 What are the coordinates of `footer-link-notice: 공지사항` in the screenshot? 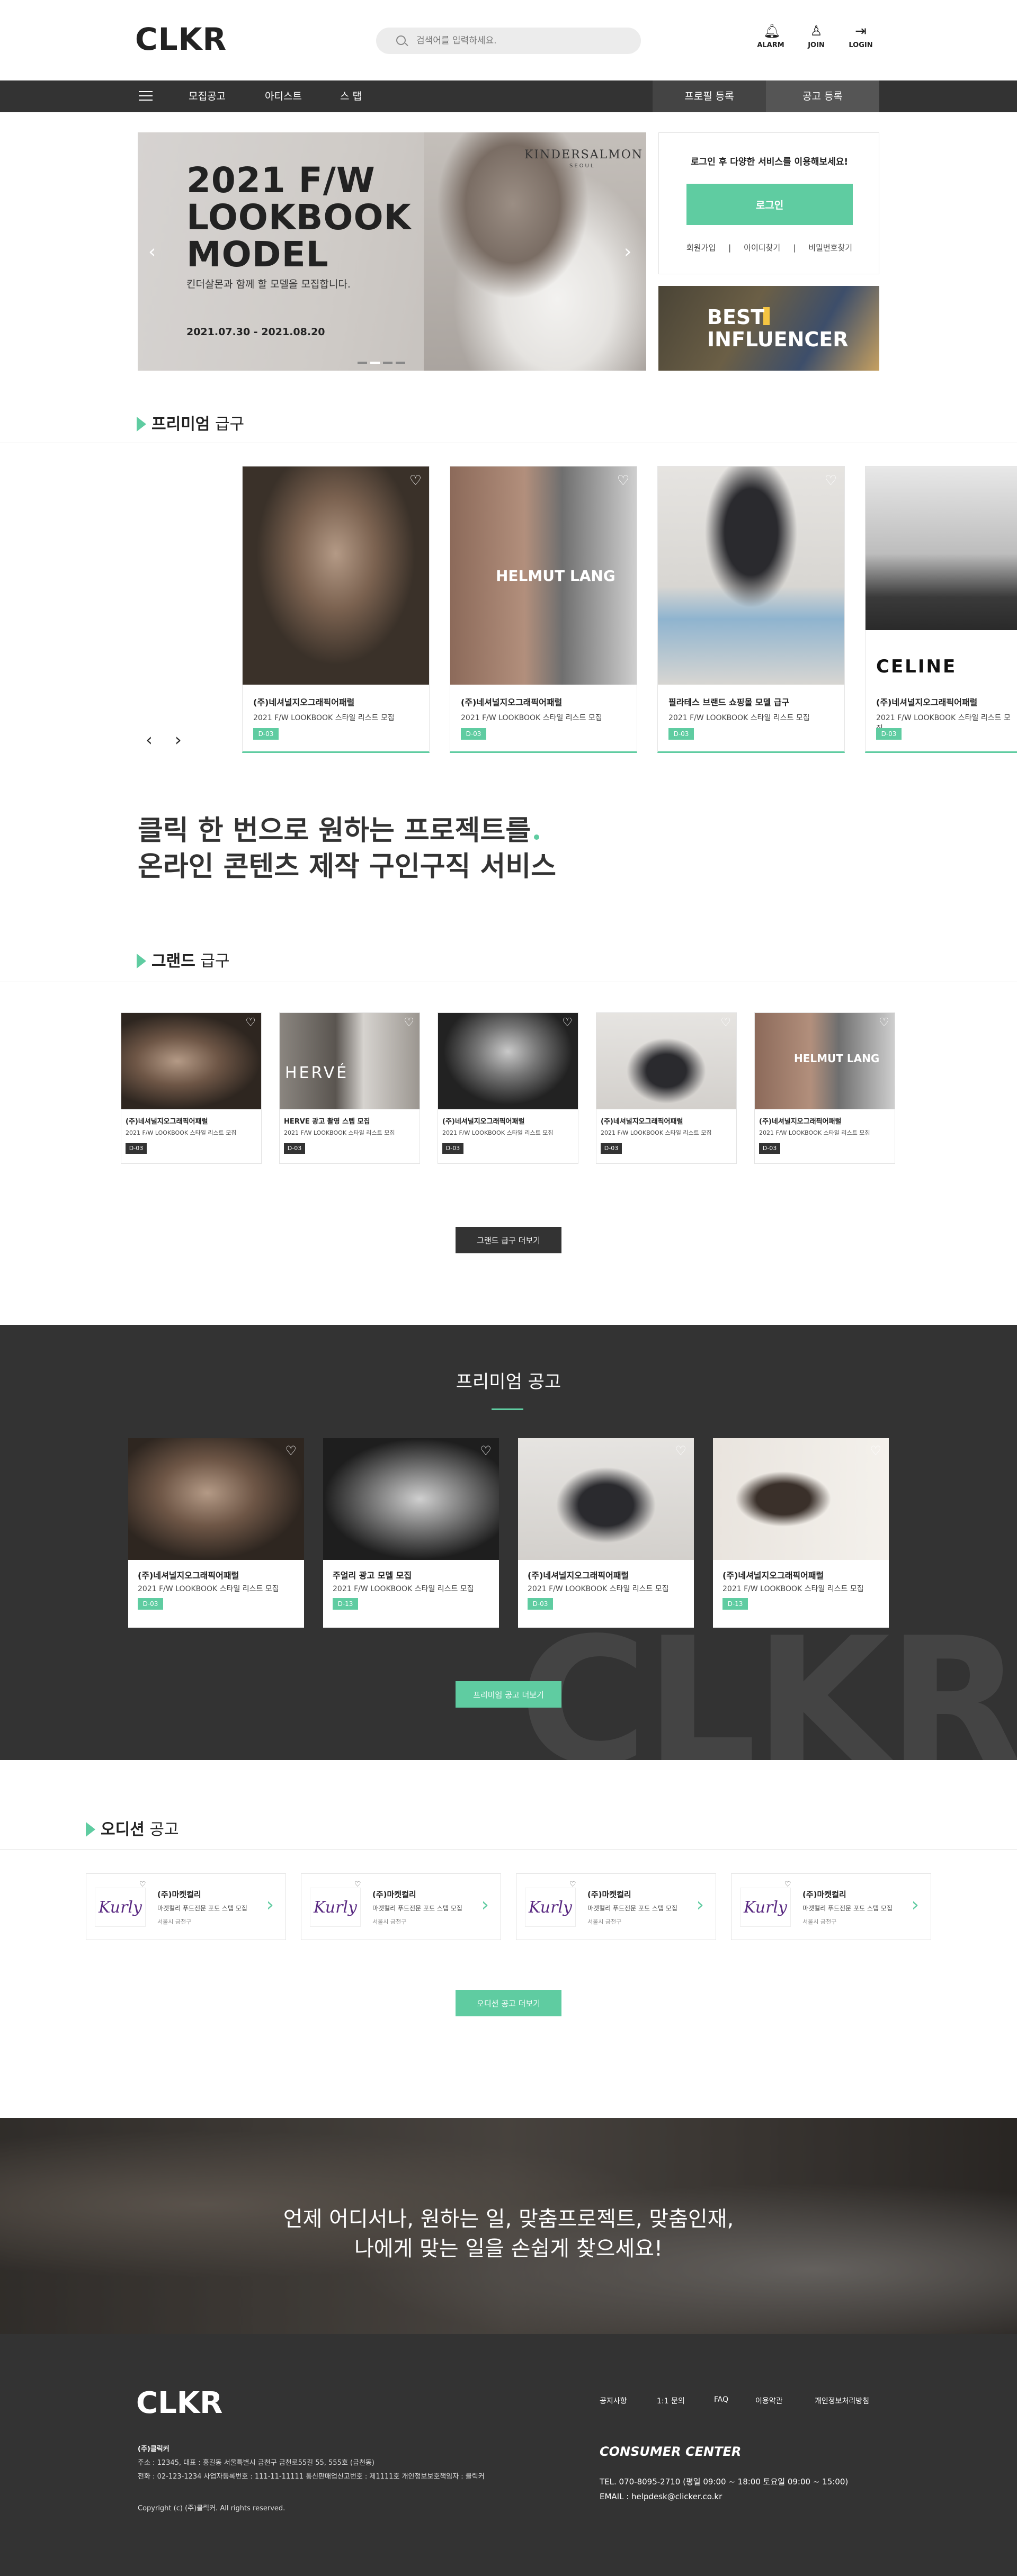 It's located at (613, 2400).